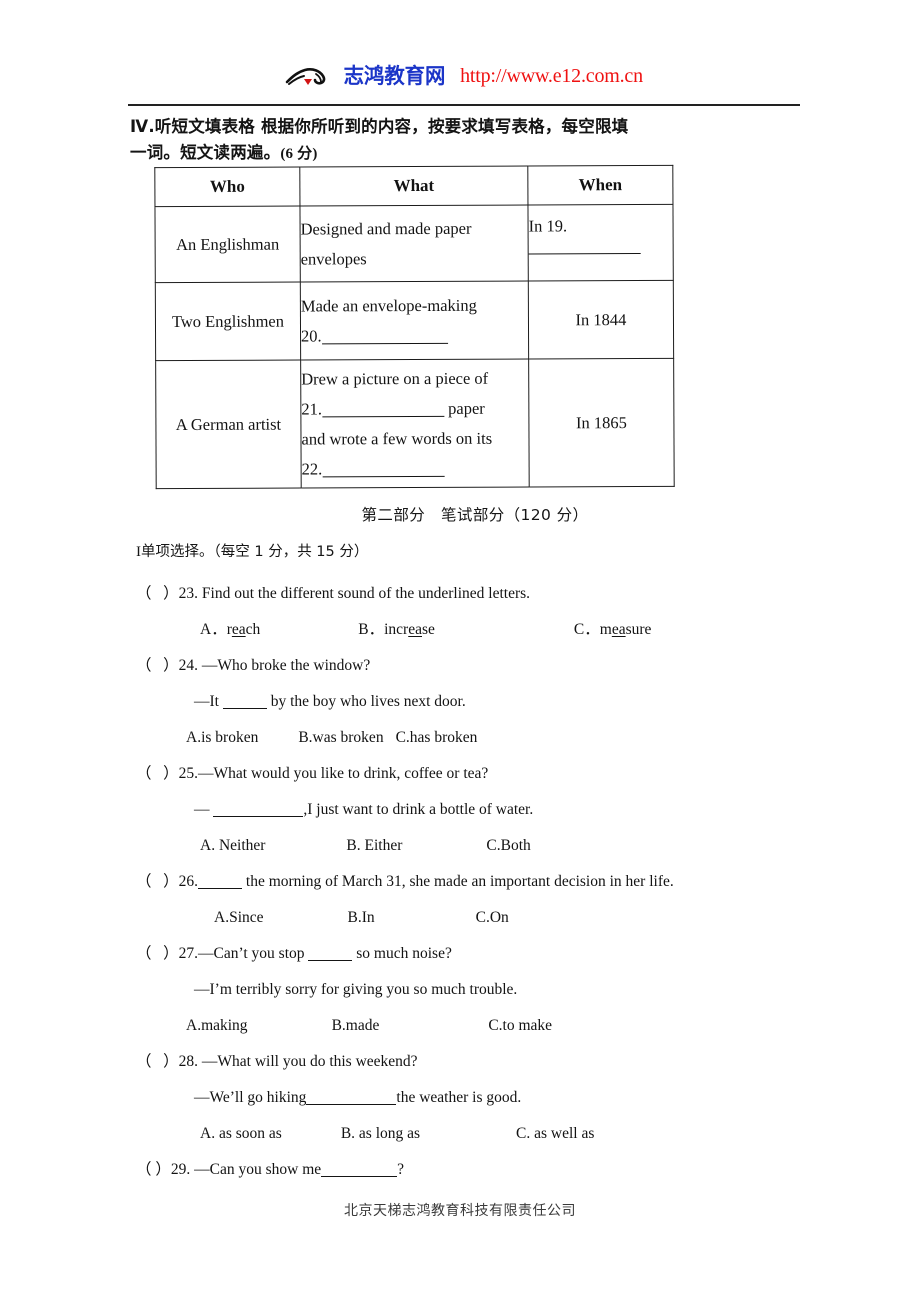 Image resolution: width=920 pixels, height=1302 pixels. I want to click on question-24-blank, so click(244, 708).